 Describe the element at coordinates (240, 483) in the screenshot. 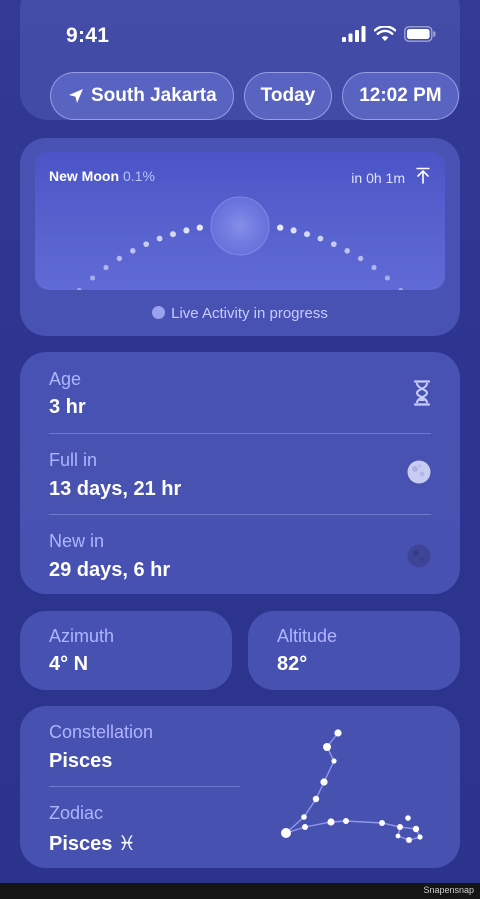

I see `full-in-row: Full in 13 days, 21 hr` at that location.